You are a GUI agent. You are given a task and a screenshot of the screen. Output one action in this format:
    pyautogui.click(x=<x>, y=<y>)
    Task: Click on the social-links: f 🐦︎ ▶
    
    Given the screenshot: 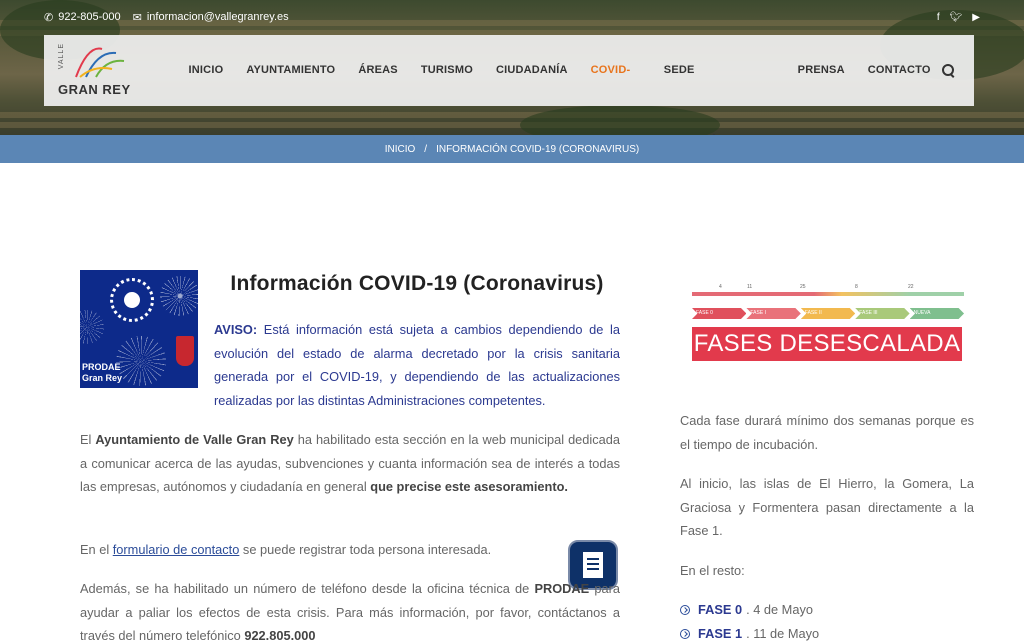 What is the action you would take?
    pyautogui.click(x=958, y=17)
    